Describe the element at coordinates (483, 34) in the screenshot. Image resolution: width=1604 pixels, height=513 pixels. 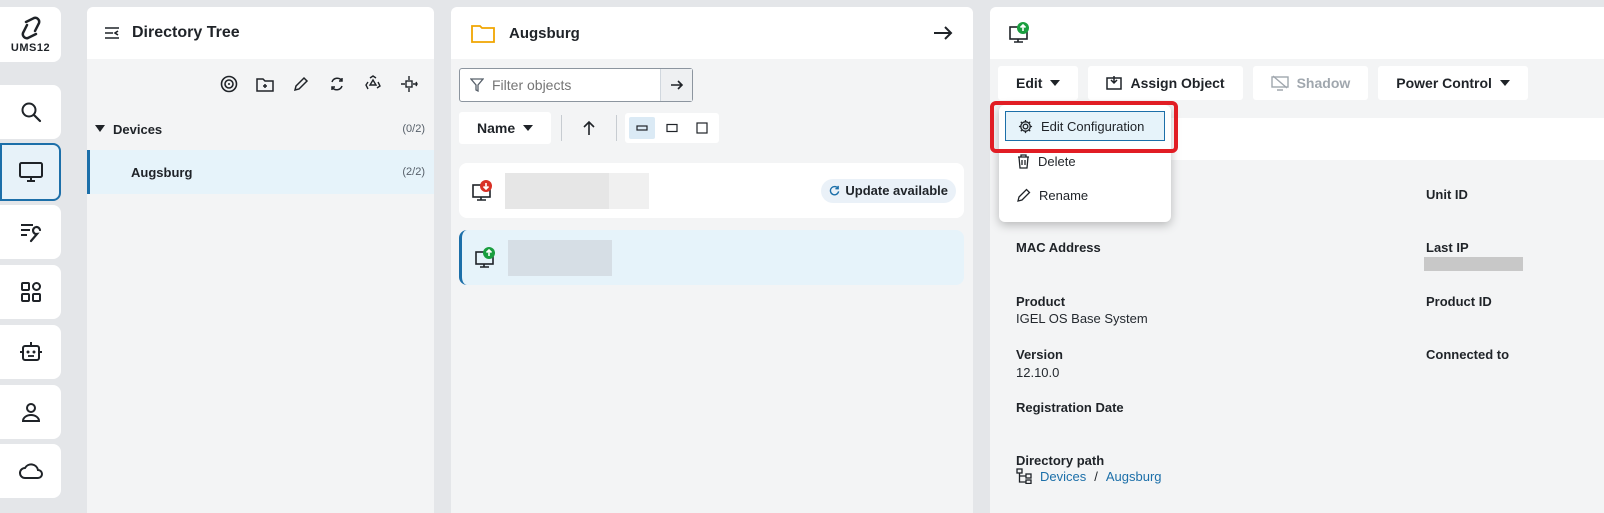
I see `folder-icon` at that location.